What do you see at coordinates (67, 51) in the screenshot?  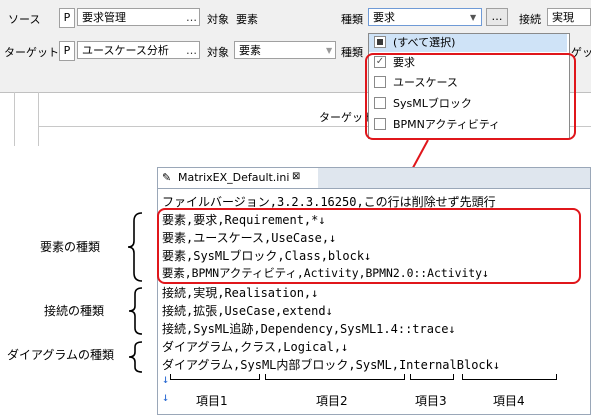 I see `target-package-icon: P` at bounding box center [67, 51].